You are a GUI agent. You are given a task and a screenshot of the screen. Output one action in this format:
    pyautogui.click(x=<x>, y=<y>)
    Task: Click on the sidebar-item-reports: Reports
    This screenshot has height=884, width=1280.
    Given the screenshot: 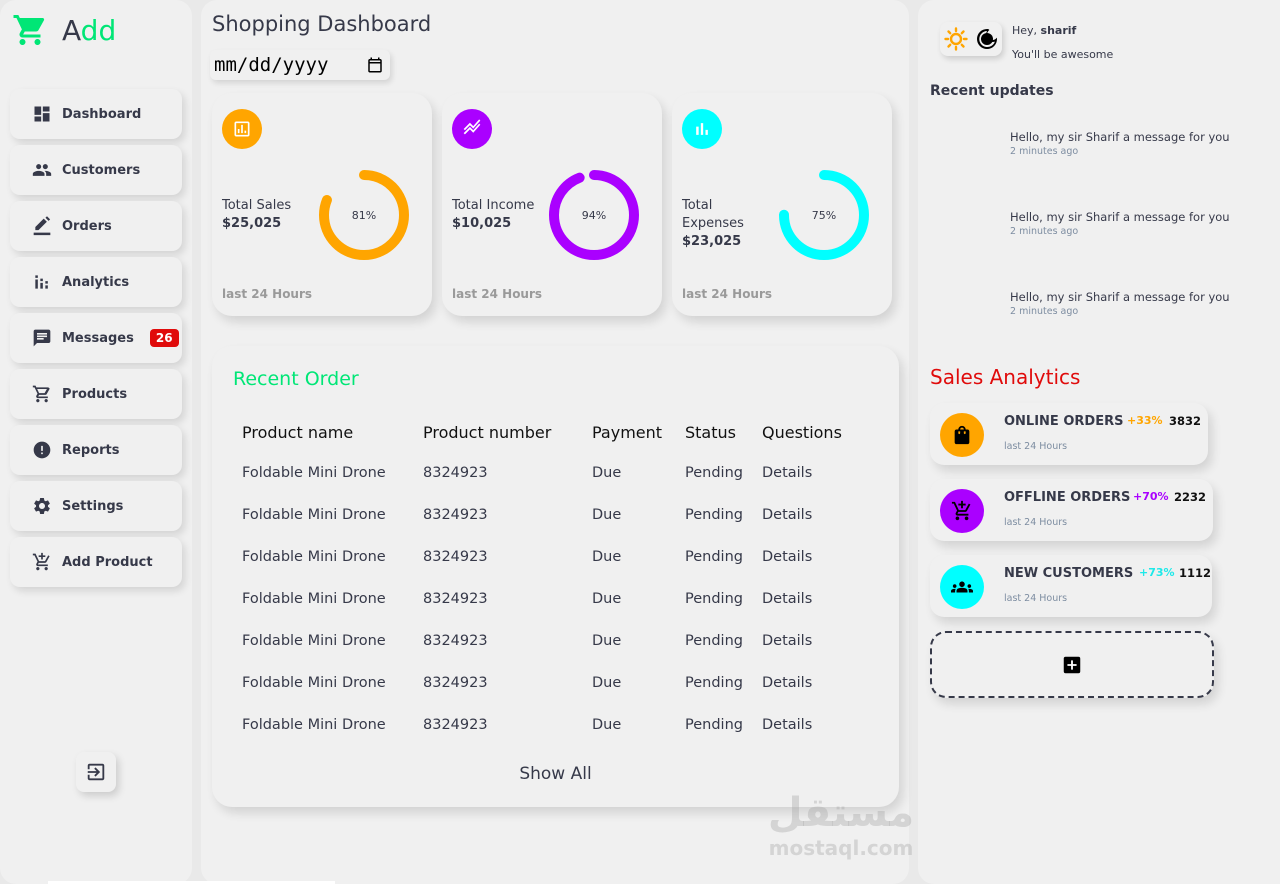 What is the action you would take?
    pyautogui.click(x=96, y=450)
    